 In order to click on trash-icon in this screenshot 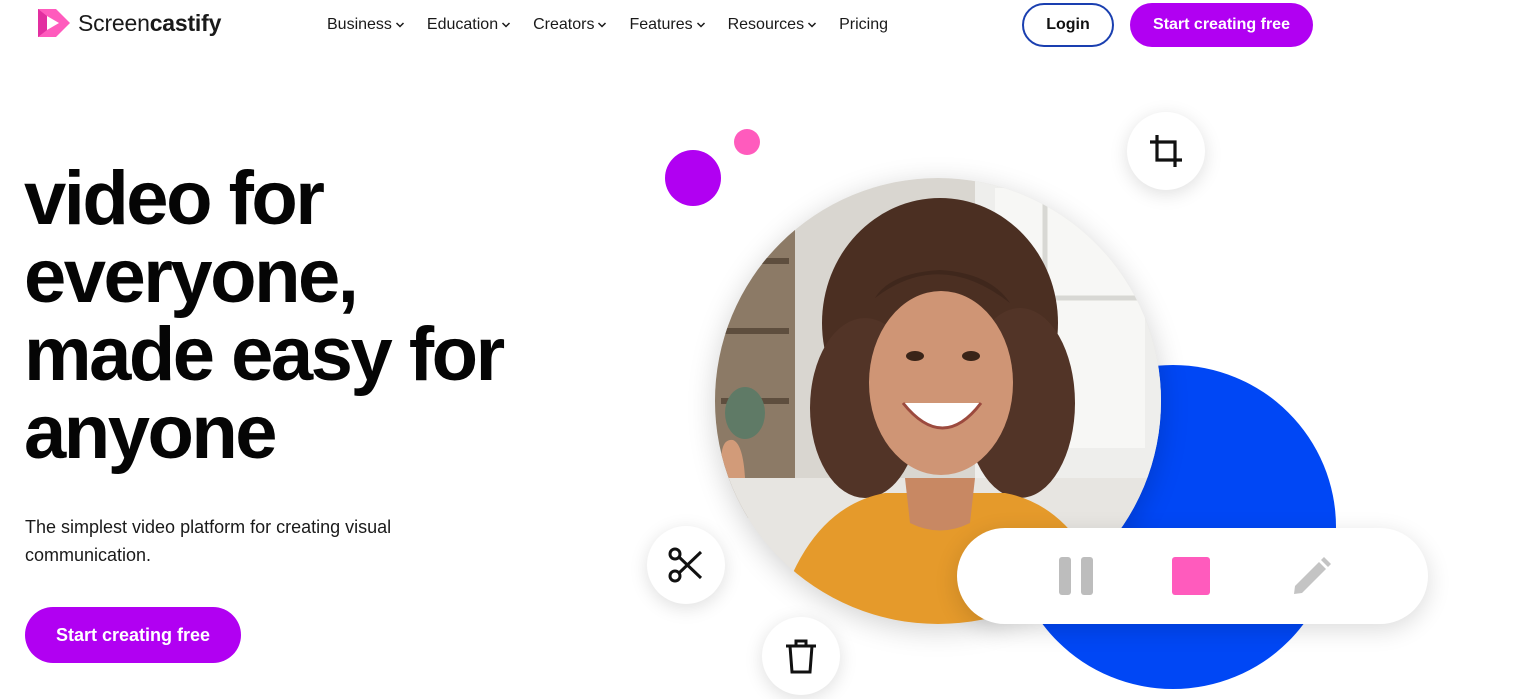, I will do `click(801, 656)`.